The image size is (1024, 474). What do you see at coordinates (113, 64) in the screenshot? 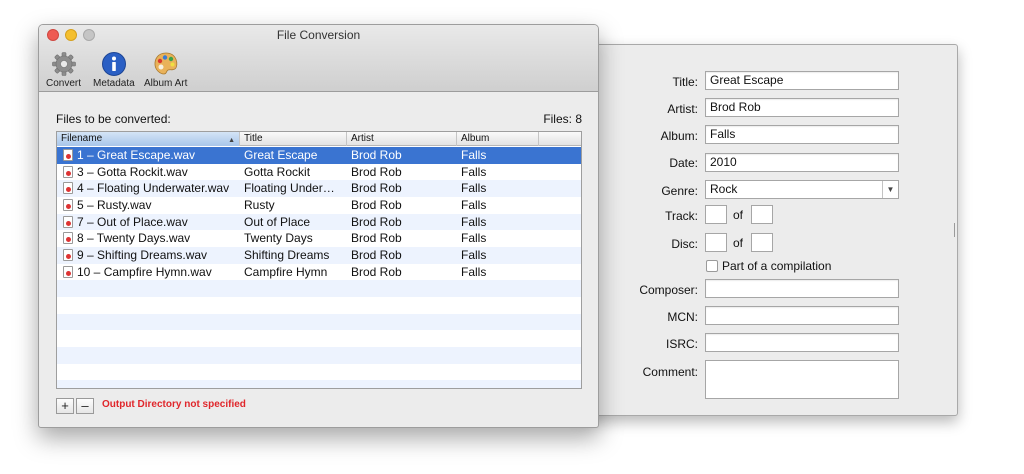
I see `info-icon` at bounding box center [113, 64].